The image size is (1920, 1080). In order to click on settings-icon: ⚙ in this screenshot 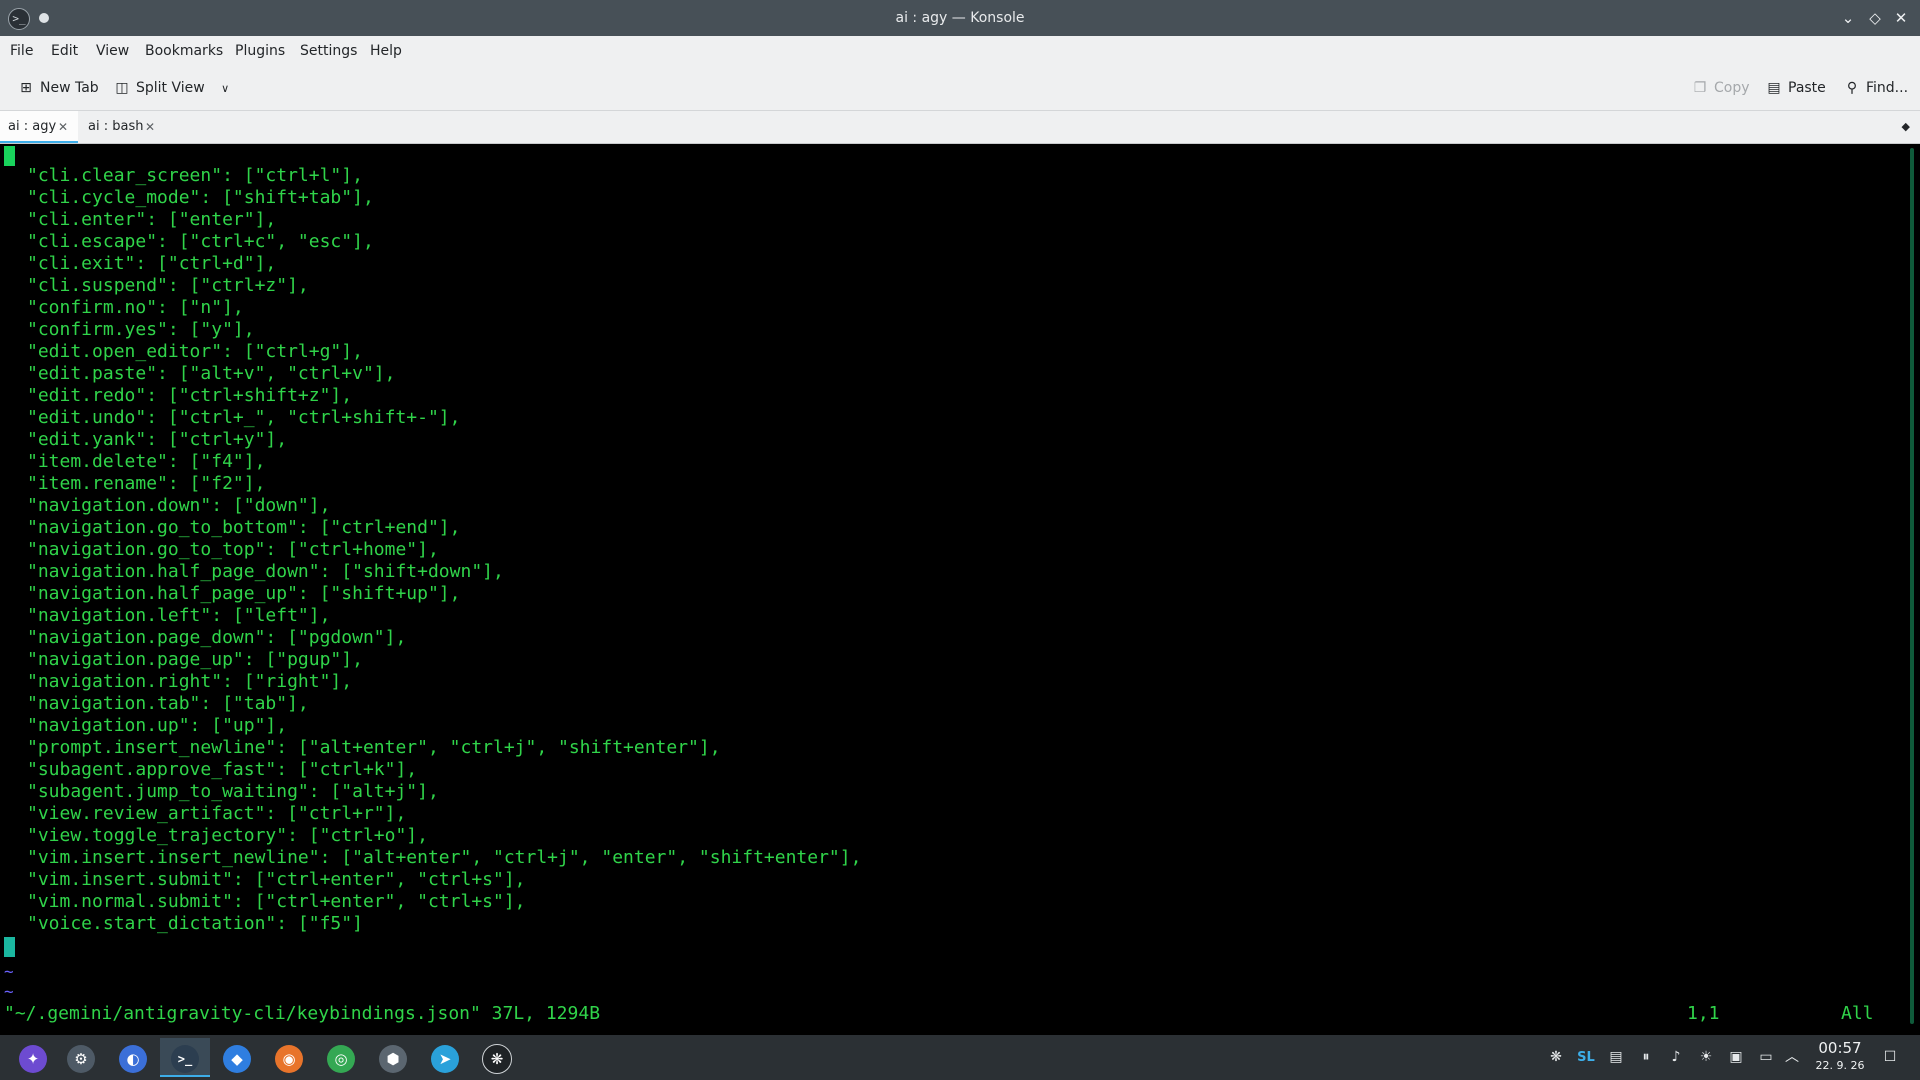, I will do `click(81, 1058)`.